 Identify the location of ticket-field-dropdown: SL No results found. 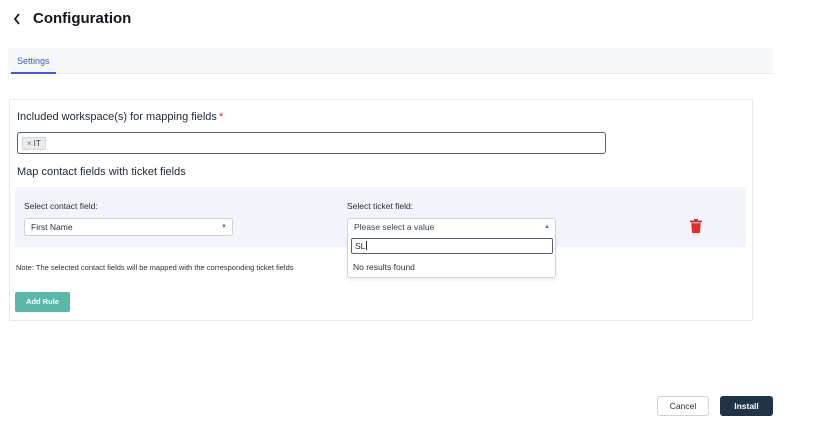
(451, 256).